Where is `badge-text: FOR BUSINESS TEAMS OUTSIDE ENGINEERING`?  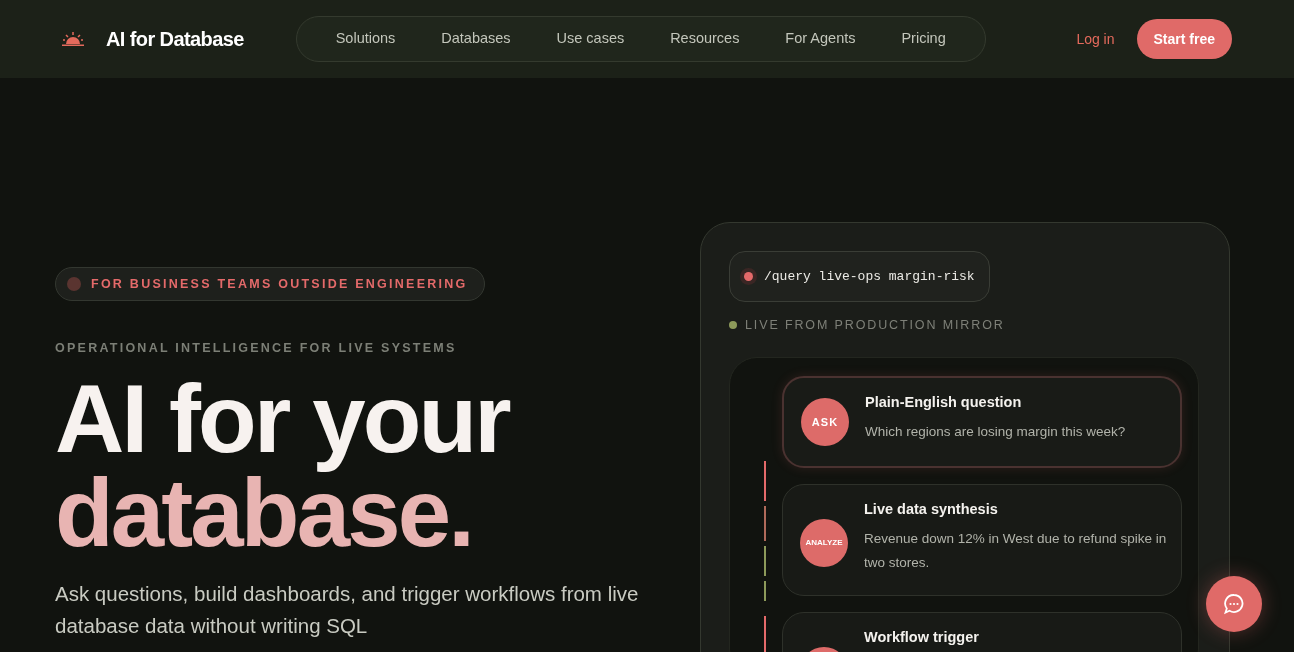 badge-text: FOR BUSINESS TEAMS OUTSIDE ENGINEERING is located at coordinates (279, 284).